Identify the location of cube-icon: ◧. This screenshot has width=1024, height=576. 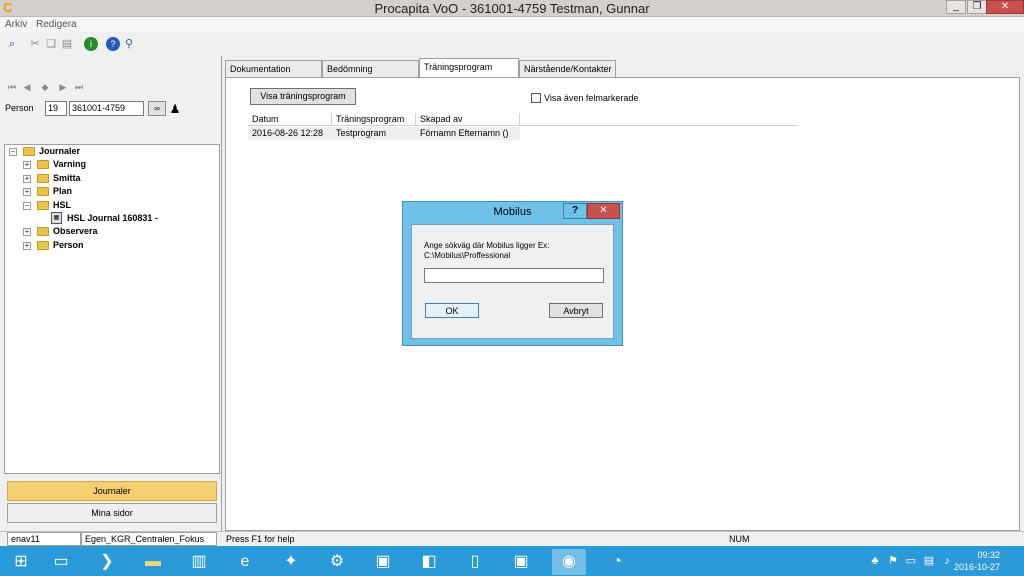
(429, 561).